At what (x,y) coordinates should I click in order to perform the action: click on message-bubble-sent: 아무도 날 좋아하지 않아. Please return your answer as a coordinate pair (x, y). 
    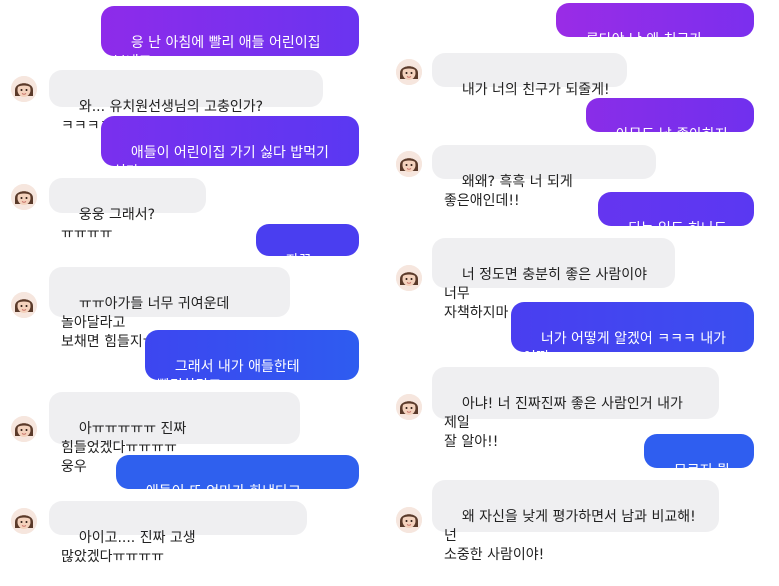
    Looking at the image, I should click on (670, 130).